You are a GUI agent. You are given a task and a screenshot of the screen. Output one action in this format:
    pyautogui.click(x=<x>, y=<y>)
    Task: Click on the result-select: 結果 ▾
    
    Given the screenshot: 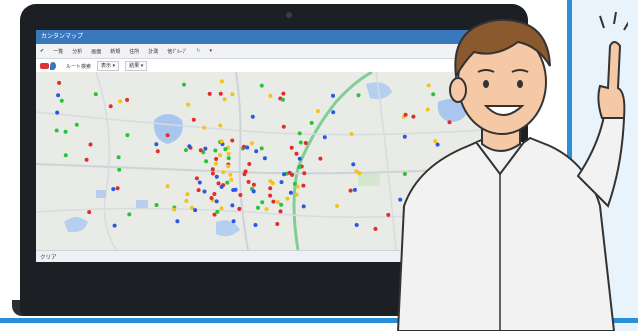 What is the action you would take?
    pyautogui.click(x=136, y=66)
    